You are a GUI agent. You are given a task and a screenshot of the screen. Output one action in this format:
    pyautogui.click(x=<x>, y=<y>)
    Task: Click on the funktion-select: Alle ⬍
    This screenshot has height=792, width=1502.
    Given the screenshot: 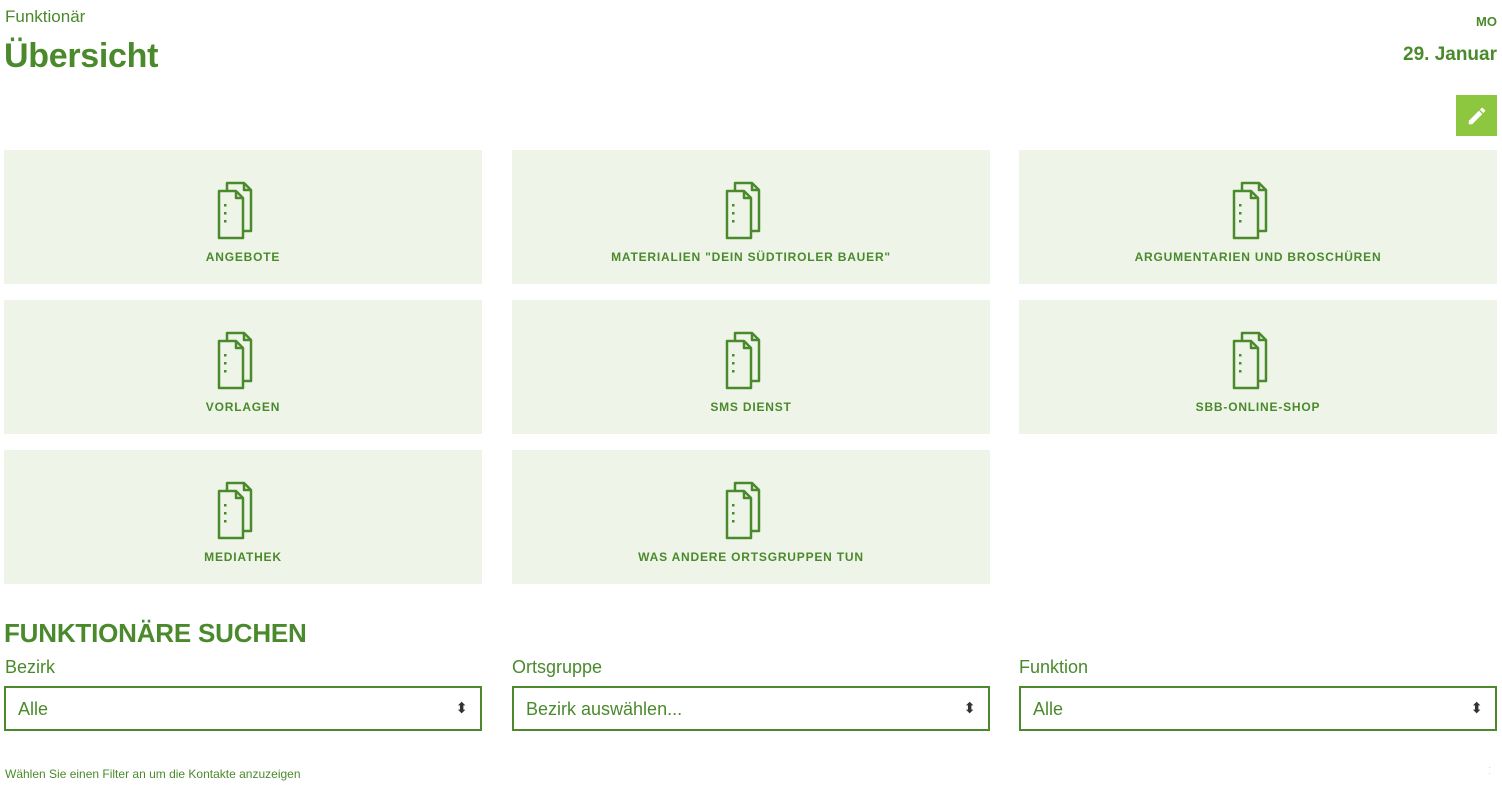 What is the action you would take?
    pyautogui.click(x=1258, y=708)
    